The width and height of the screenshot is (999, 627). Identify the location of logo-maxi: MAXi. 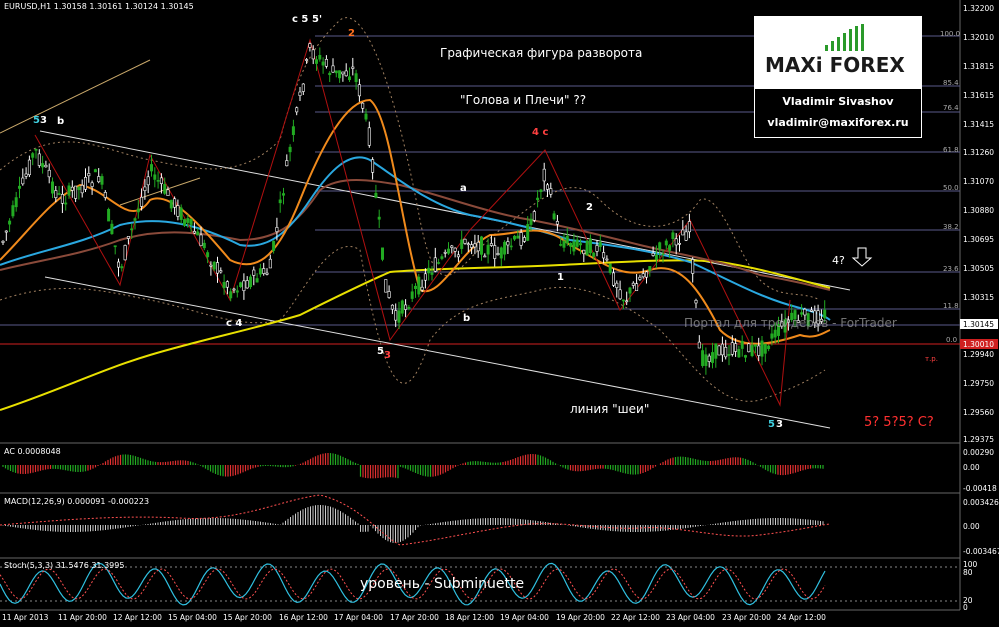
(794, 65).